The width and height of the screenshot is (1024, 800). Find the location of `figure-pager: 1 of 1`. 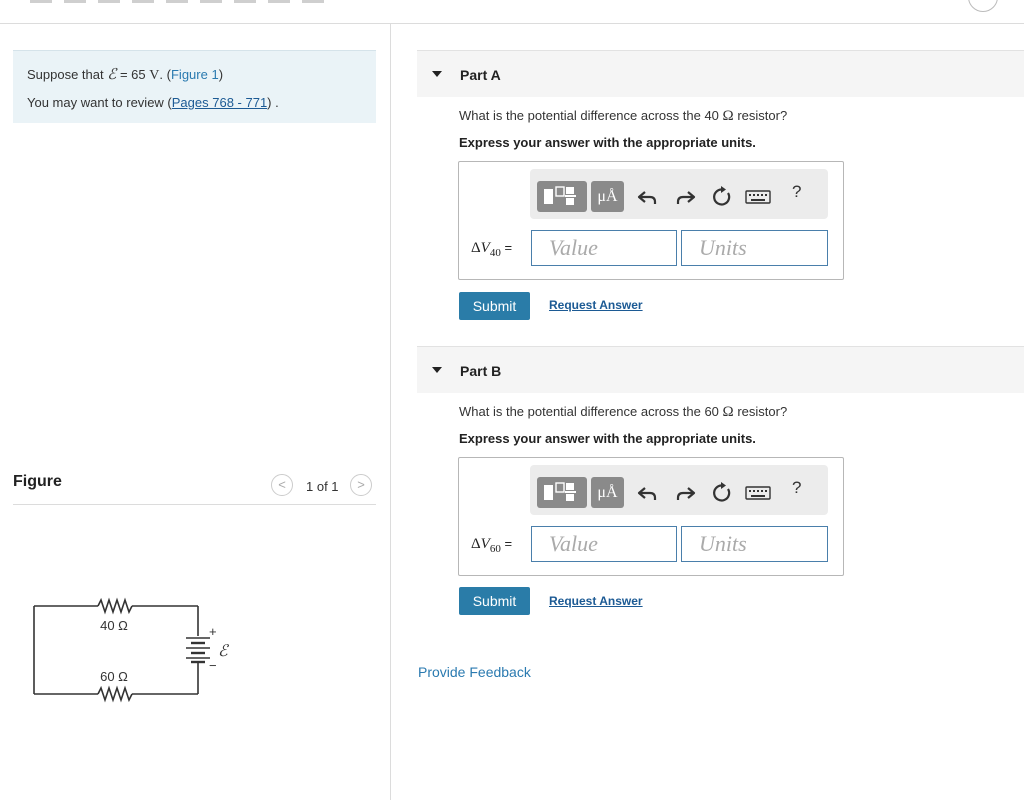

figure-pager: 1 of 1 is located at coordinates (322, 486).